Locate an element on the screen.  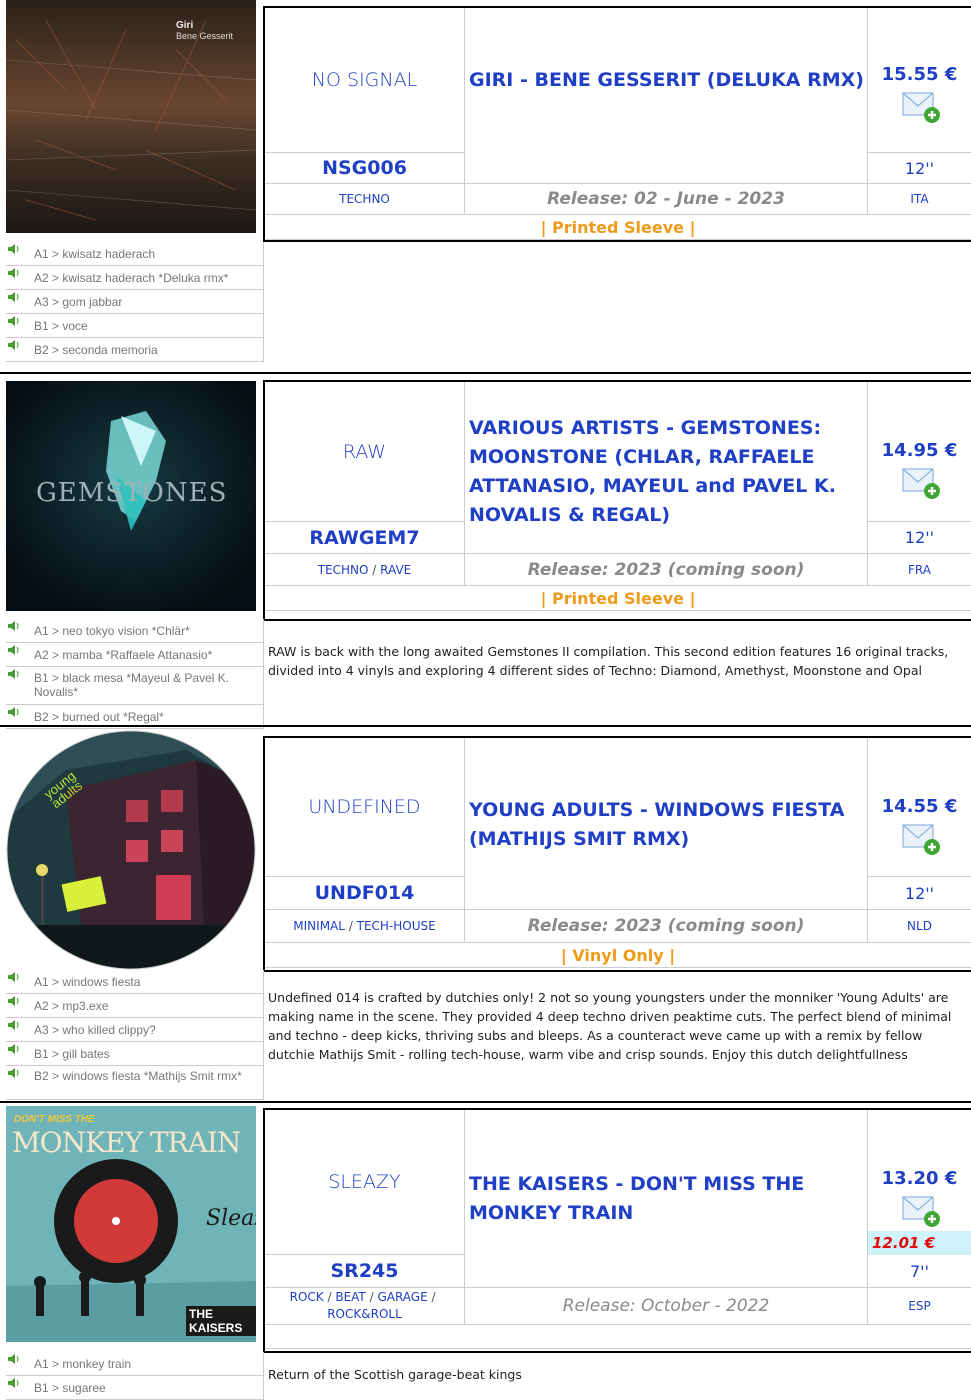
label-name: UNDEFINED is located at coordinates (365, 807).